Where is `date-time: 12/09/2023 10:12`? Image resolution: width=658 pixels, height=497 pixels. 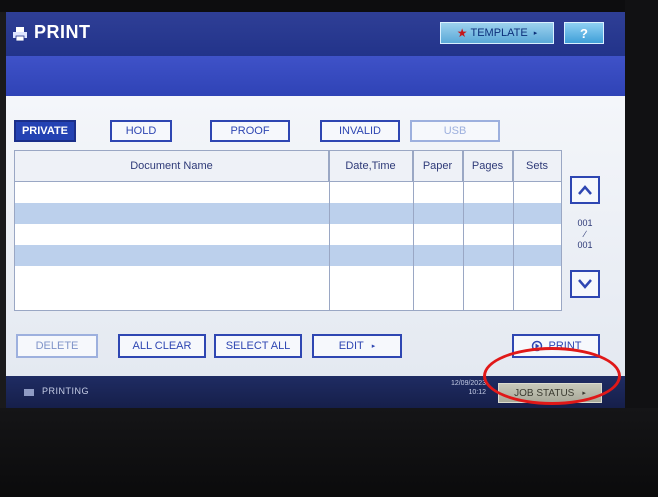
date-time: 12/09/2023 10:12 is located at coordinates (460, 388).